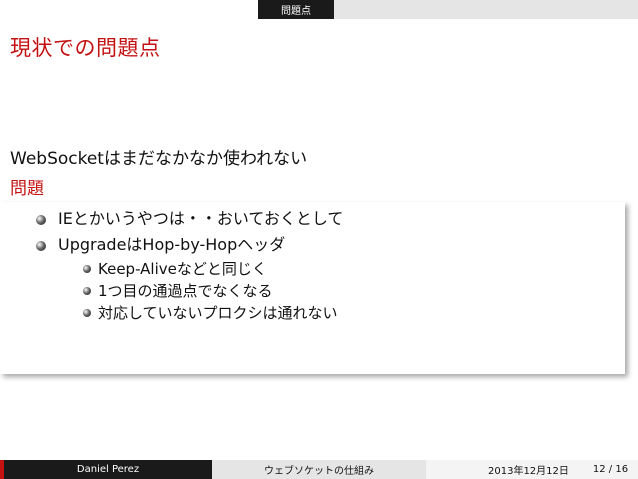 The width and height of the screenshot is (638, 479). I want to click on list-item-text: UpgradeはHop-by-Hopヘッダ, so click(172, 244).